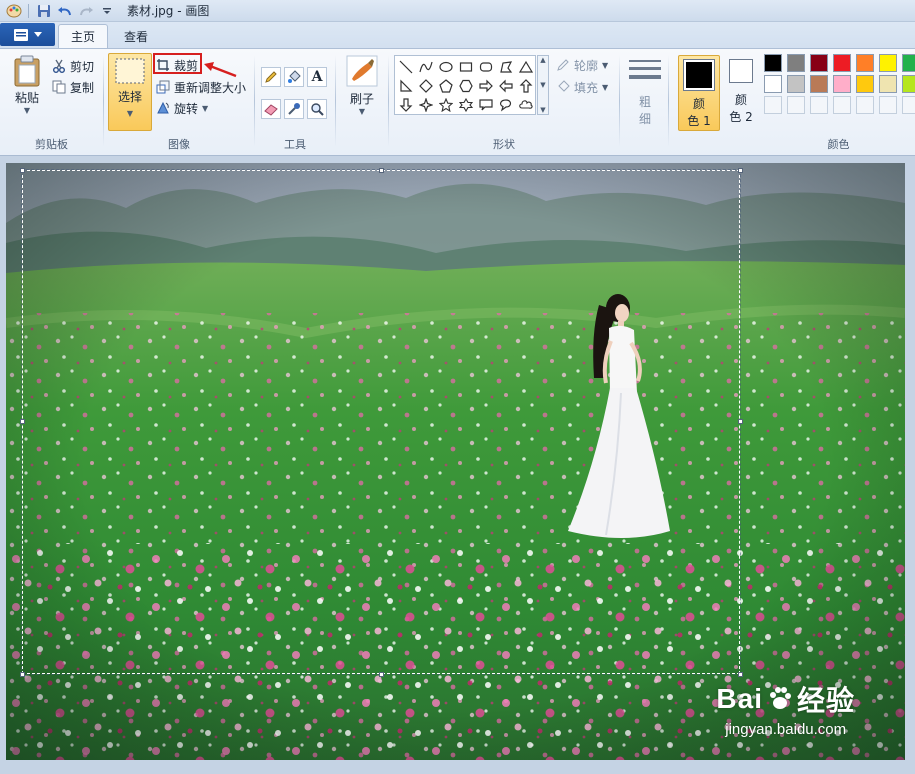  I want to click on pentagon-shape-icon, so click(445, 85).